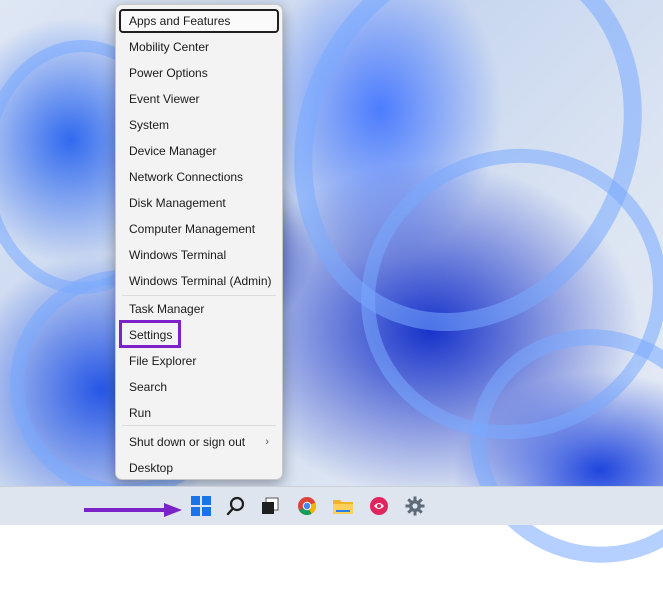 The height and width of the screenshot is (591, 663). What do you see at coordinates (415, 506) in the screenshot?
I see `settings-icon` at bounding box center [415, 506].